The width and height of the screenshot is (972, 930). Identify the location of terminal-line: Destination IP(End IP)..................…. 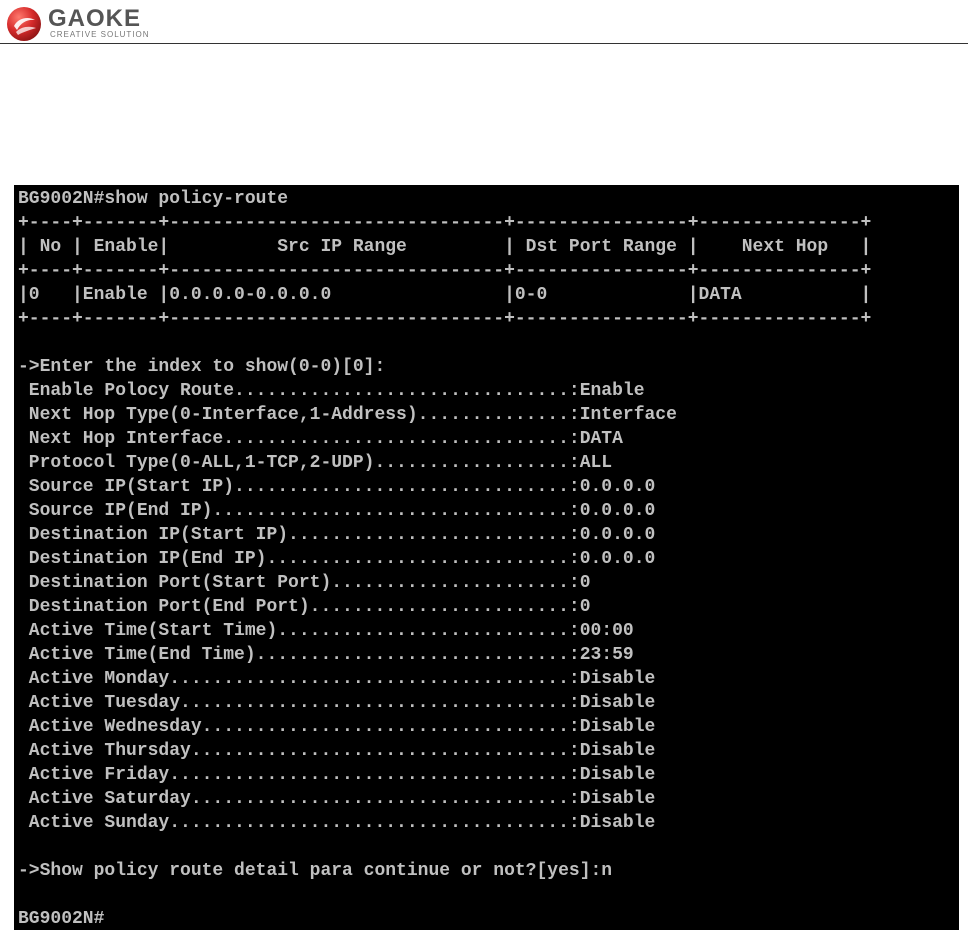
(337, 559).